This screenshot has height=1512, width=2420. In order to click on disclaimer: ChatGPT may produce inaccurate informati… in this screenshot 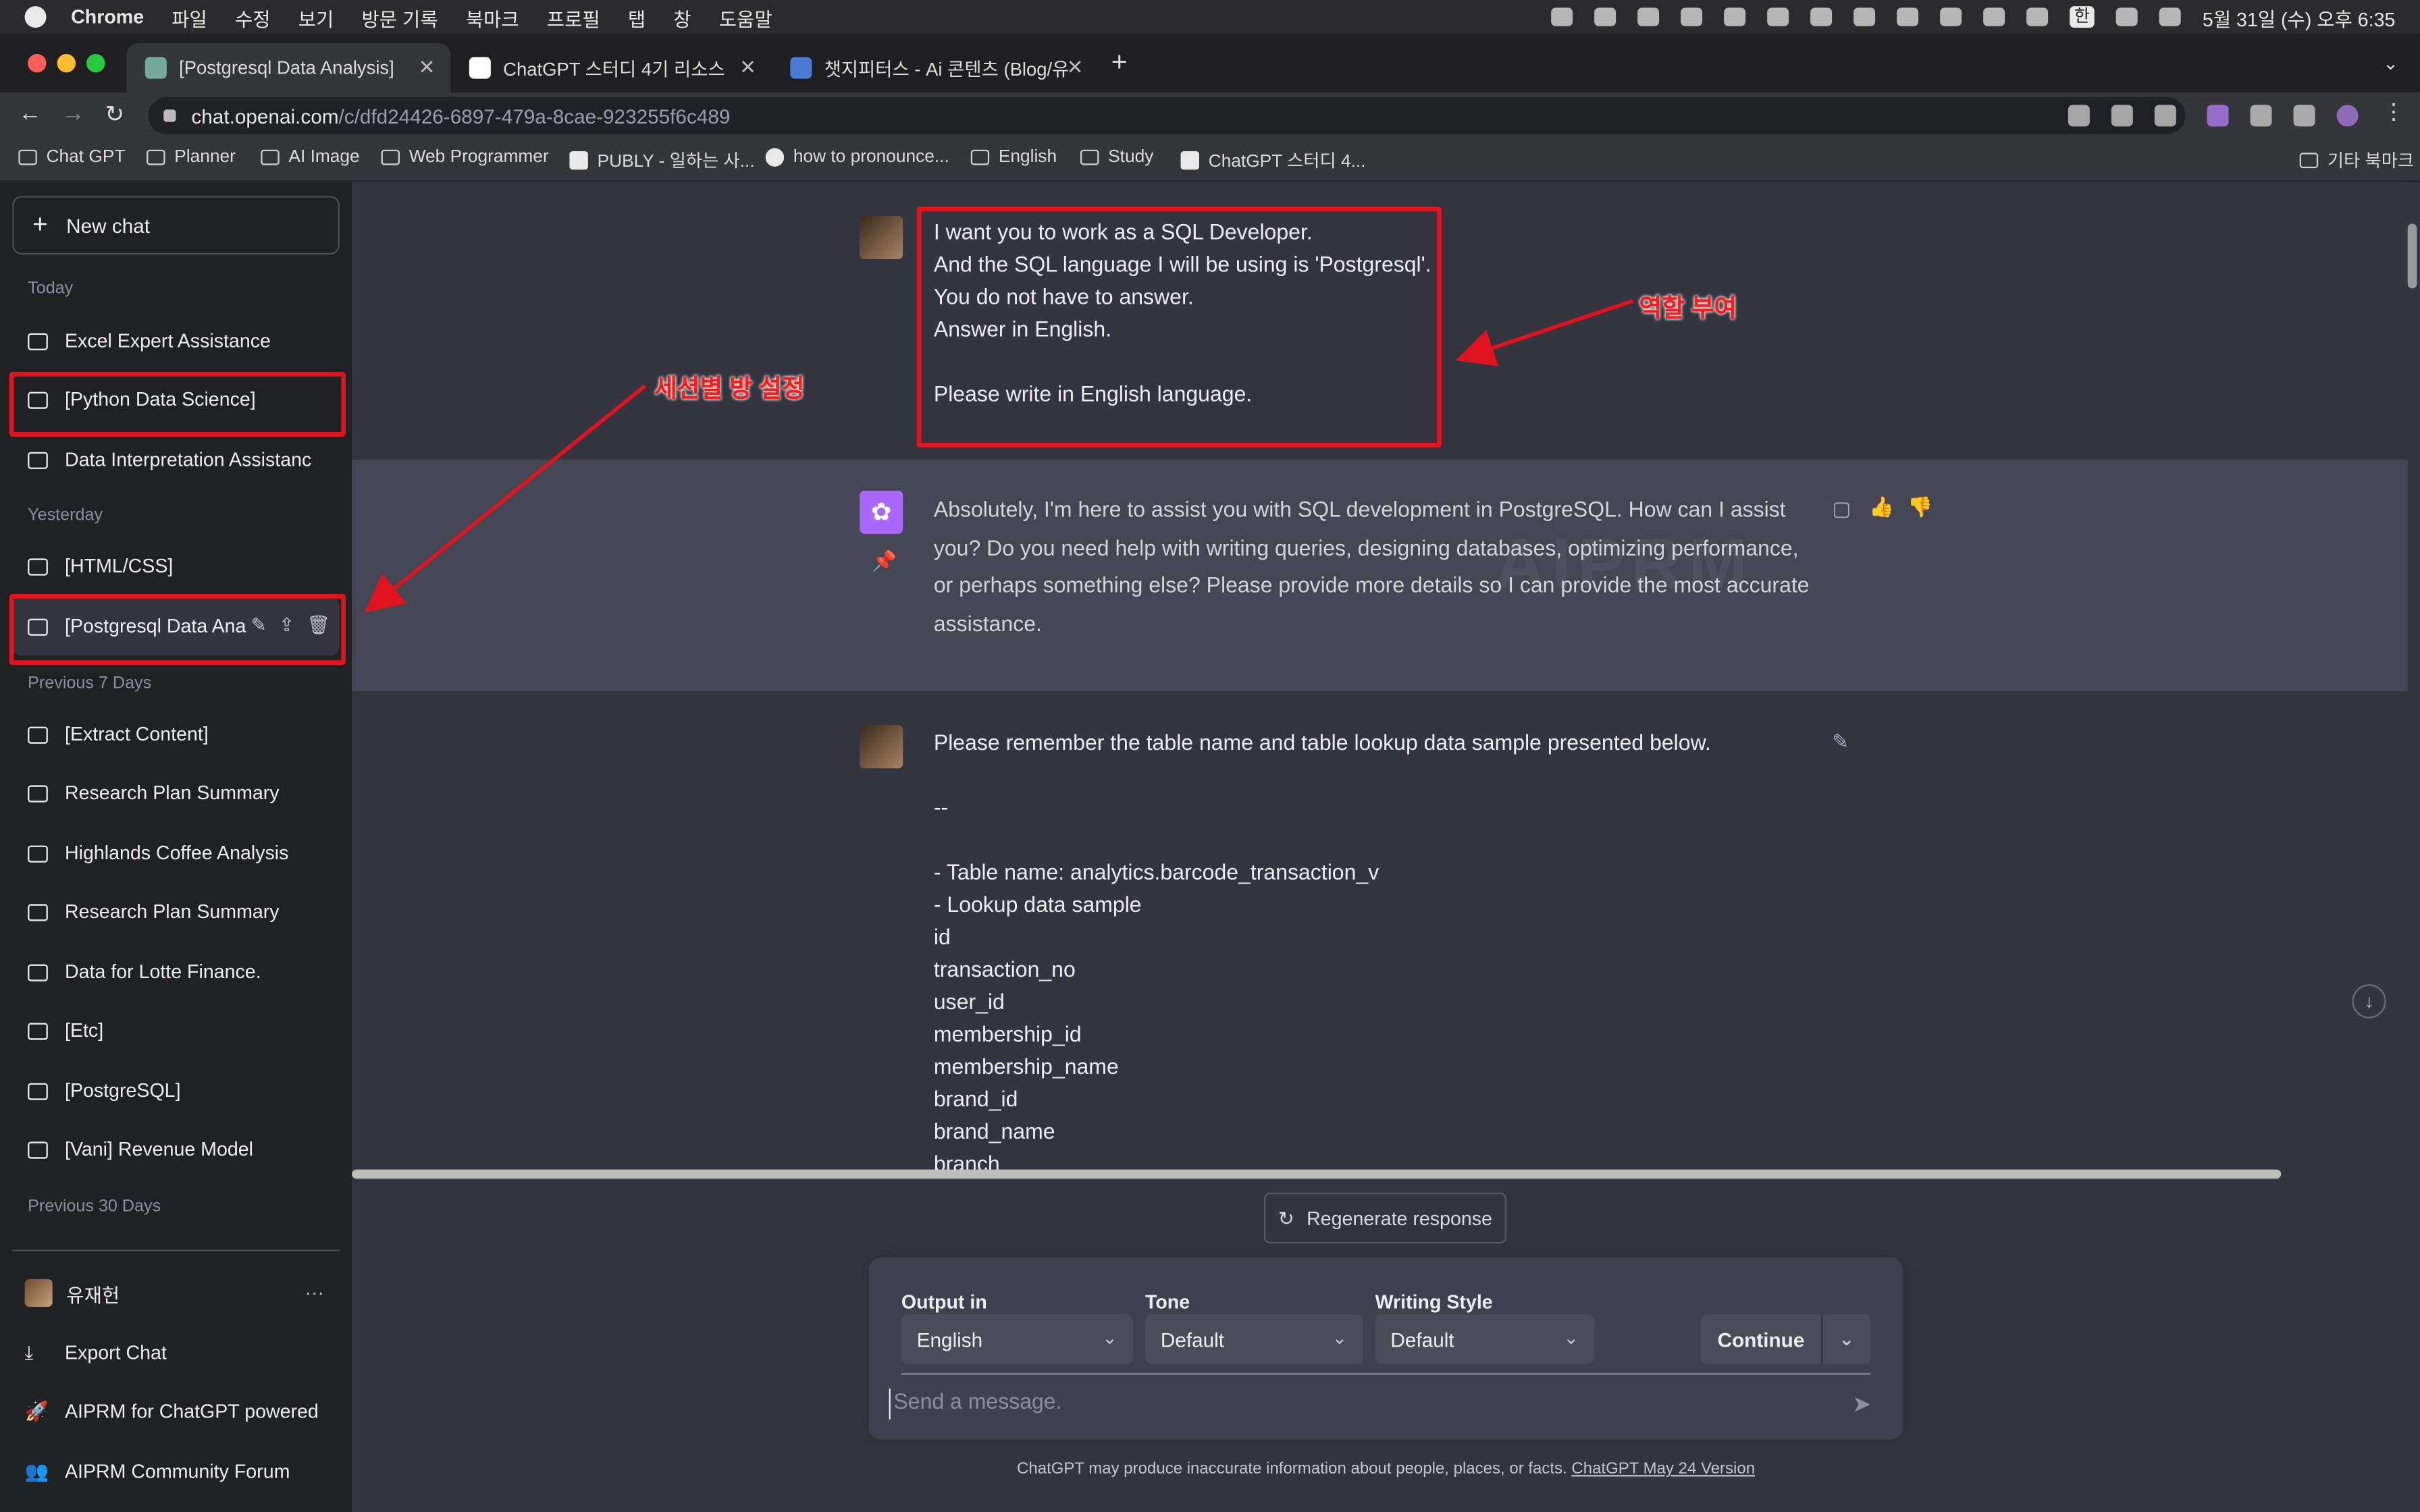, I will do `click(1386, 1469)`.